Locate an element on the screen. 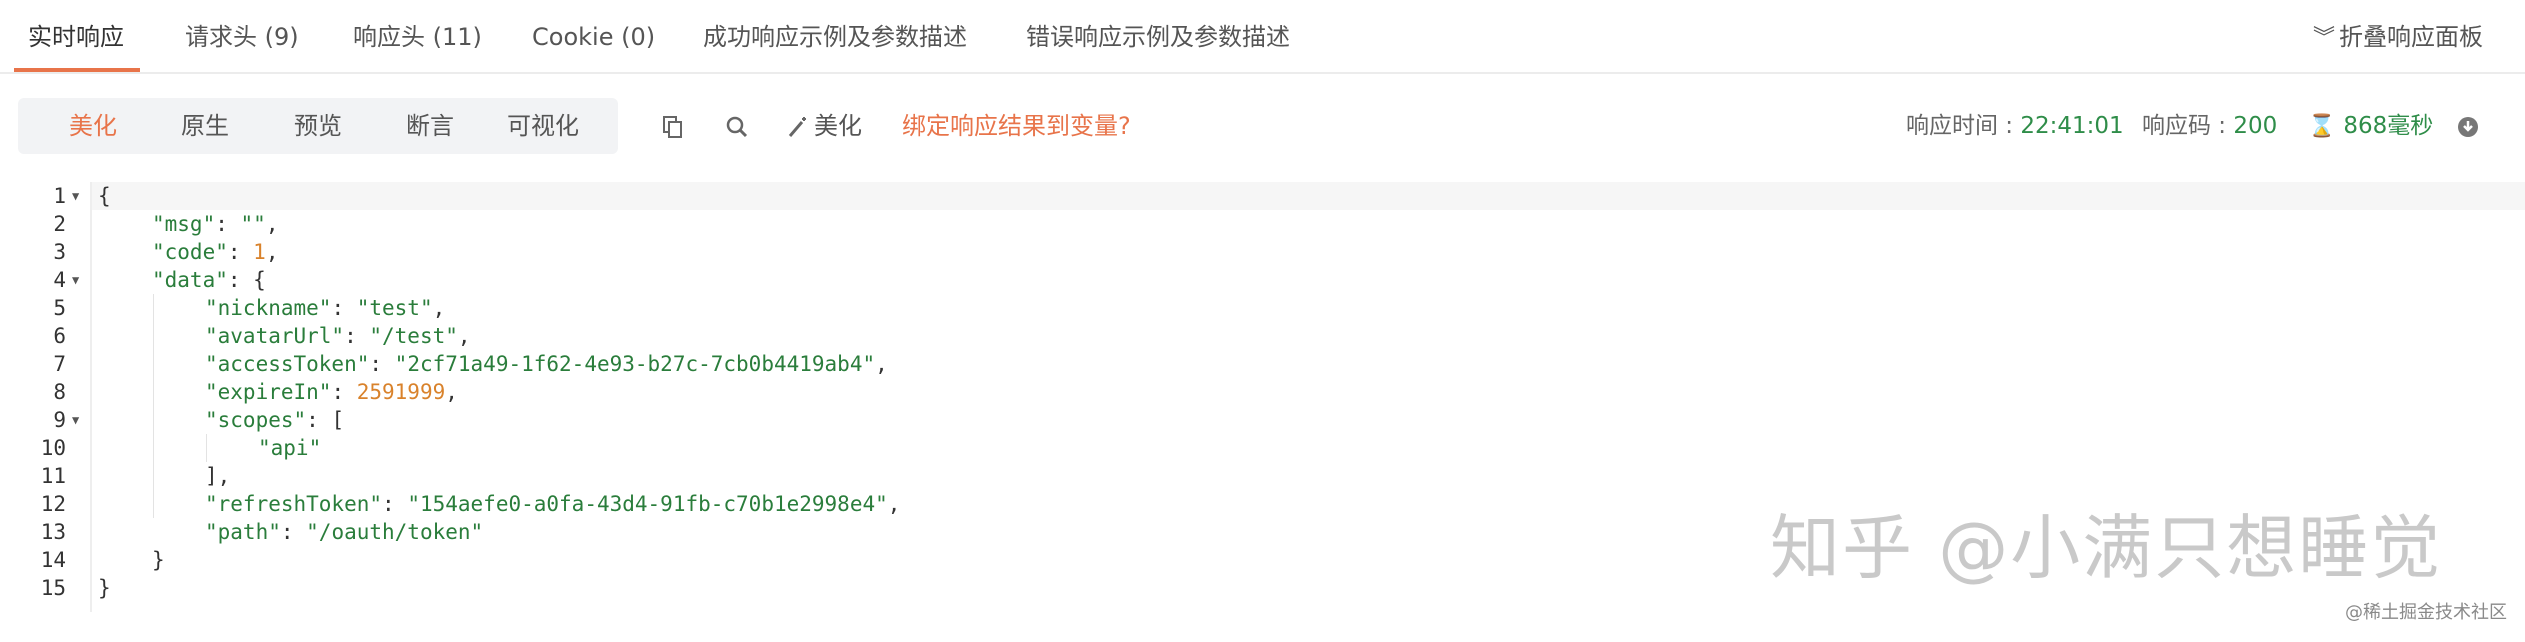 This screenshot has width=2525, height=642. response-duration: ⌛ 868毫秒 is located at coordinates (2370, 126).